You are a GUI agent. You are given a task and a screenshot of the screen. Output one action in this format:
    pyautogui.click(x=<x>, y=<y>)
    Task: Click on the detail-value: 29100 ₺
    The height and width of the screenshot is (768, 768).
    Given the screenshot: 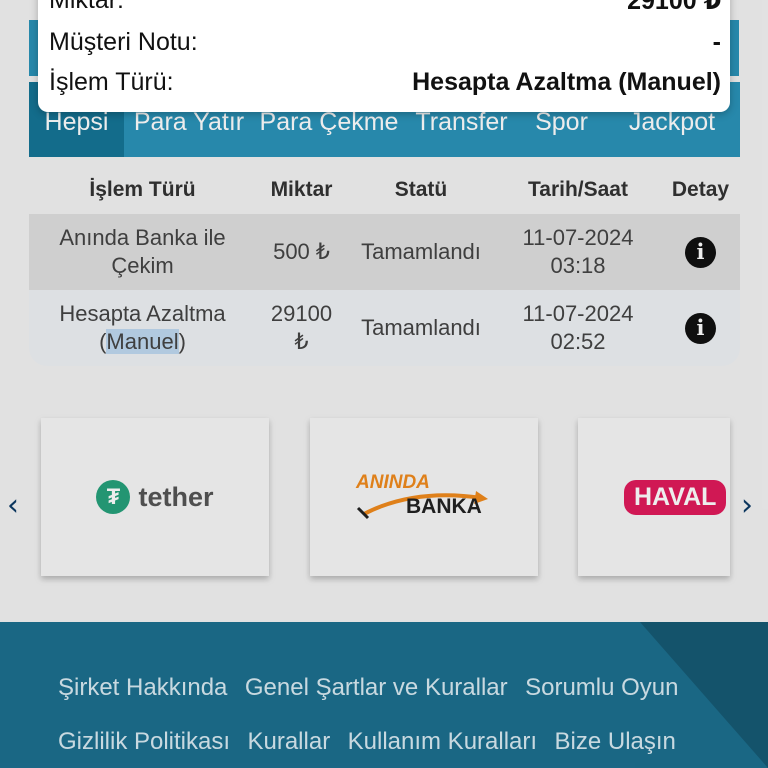 What is the action you would take?
    pyautogui.click(x=674, y=7)
    